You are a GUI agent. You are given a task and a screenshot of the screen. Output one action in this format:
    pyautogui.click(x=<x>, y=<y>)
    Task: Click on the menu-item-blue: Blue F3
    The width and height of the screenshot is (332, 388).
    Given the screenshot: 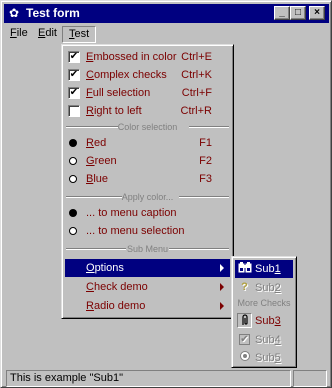 What is the action you would take?
    pyautogui.click(x=147, y=179)
    